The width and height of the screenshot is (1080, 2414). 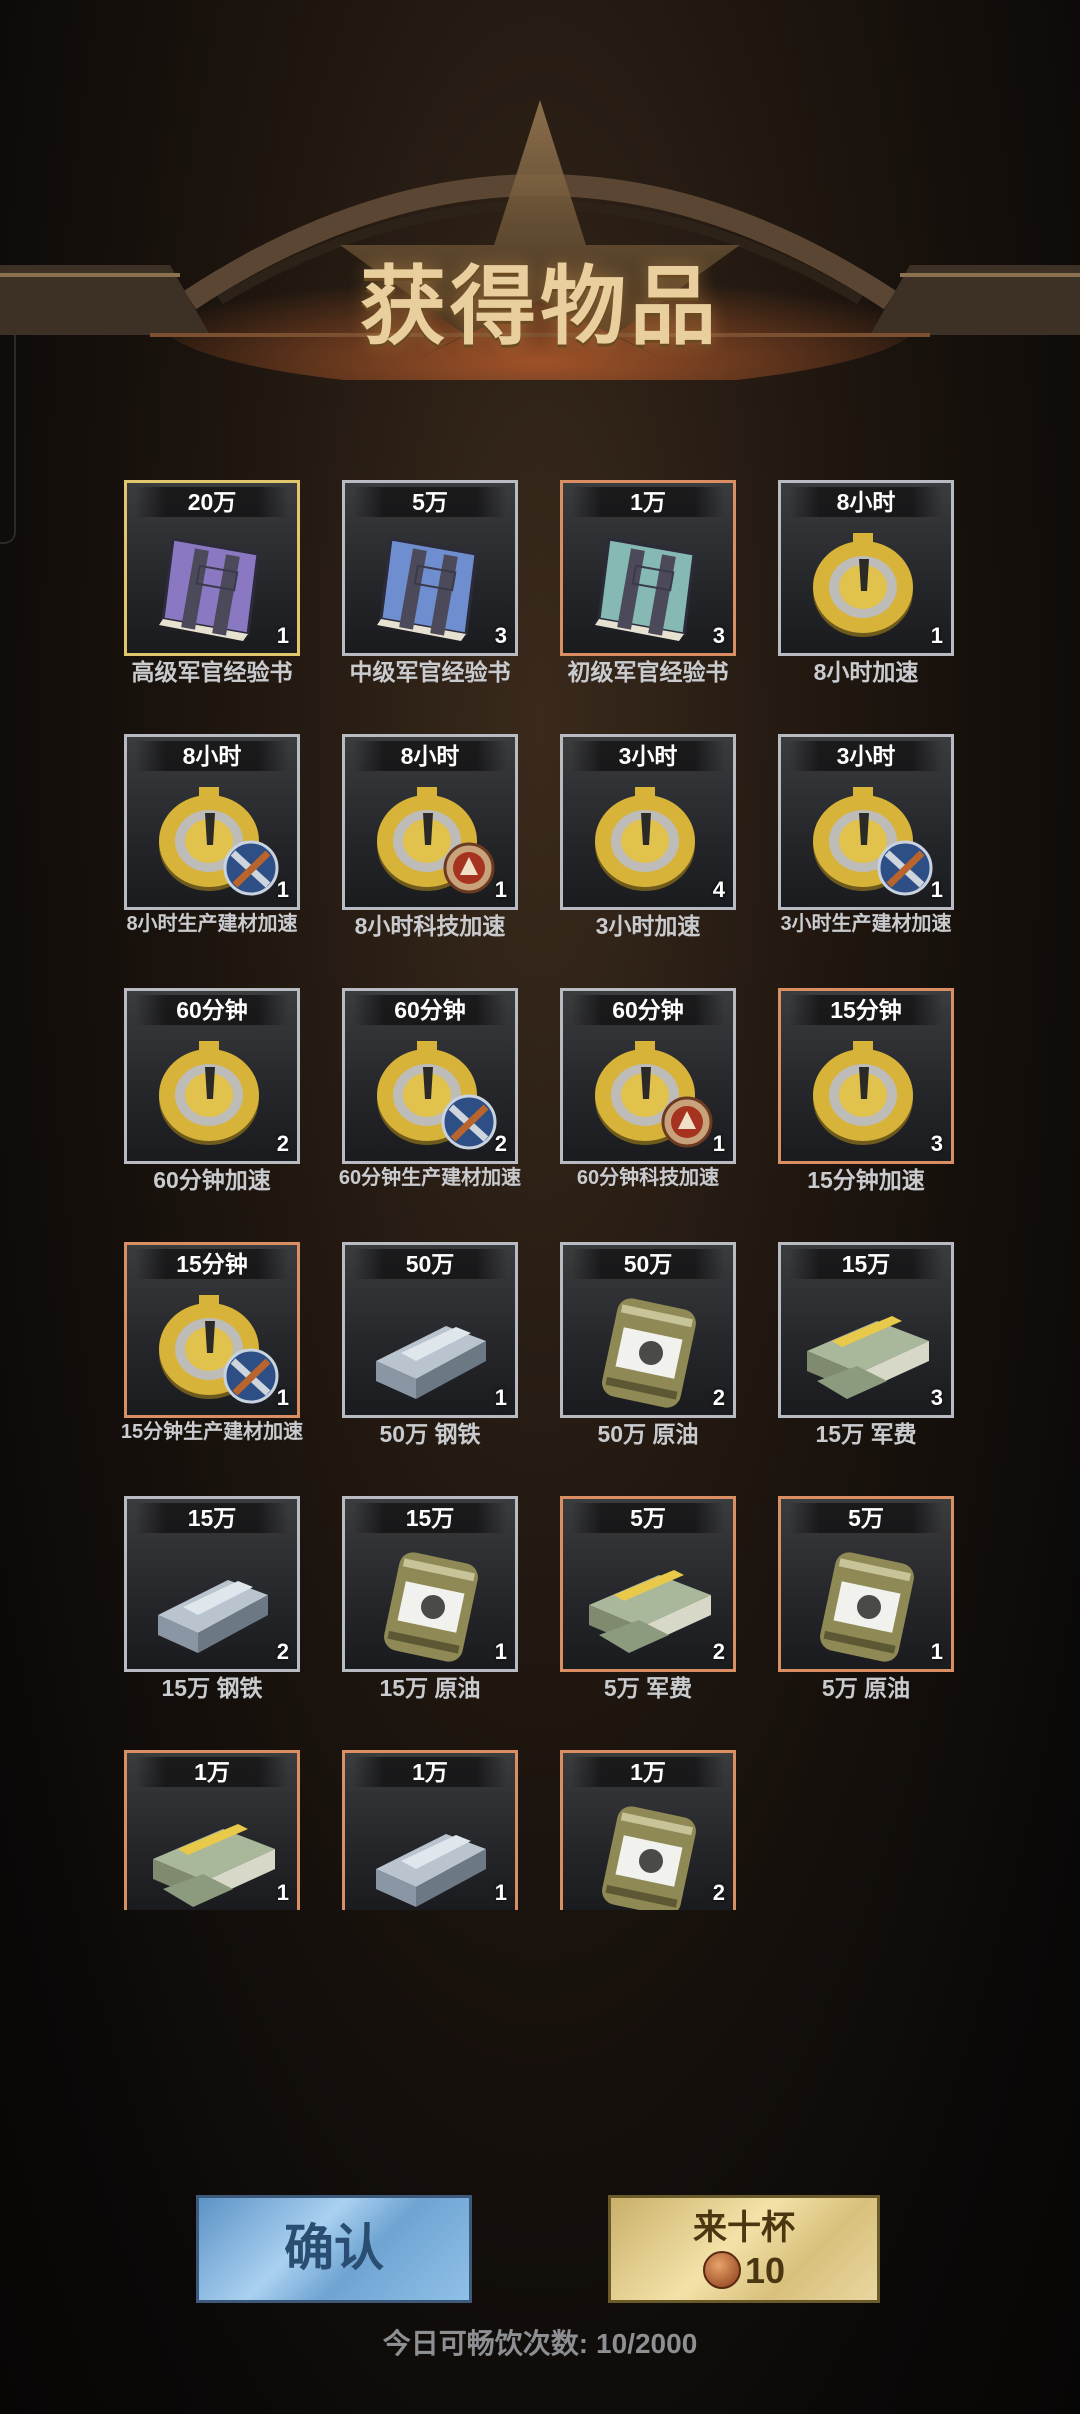 I want to click on item-card: 1万 2, so click(x=648, y=1830).